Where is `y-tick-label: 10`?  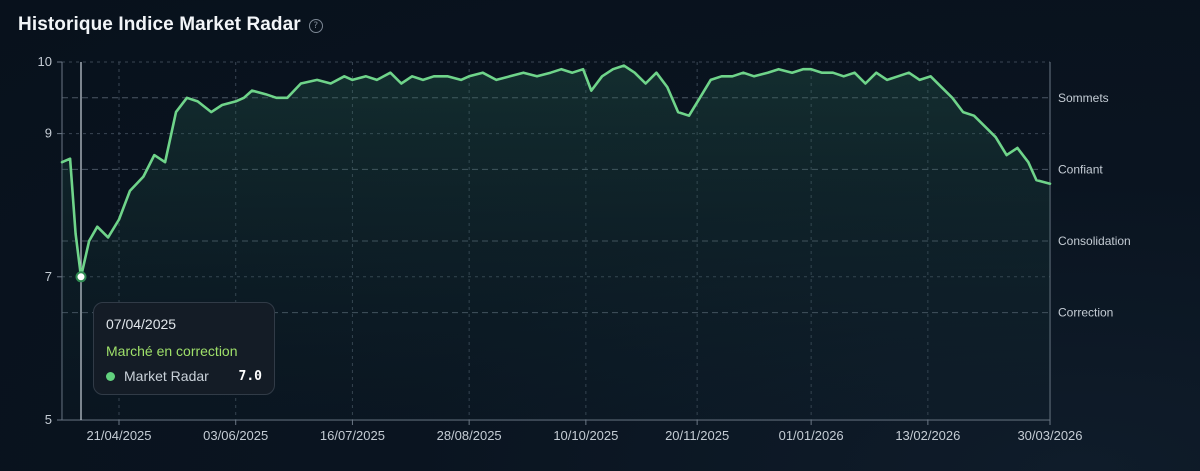
y-tick-label: 10 is located at coordinates (45, 61).